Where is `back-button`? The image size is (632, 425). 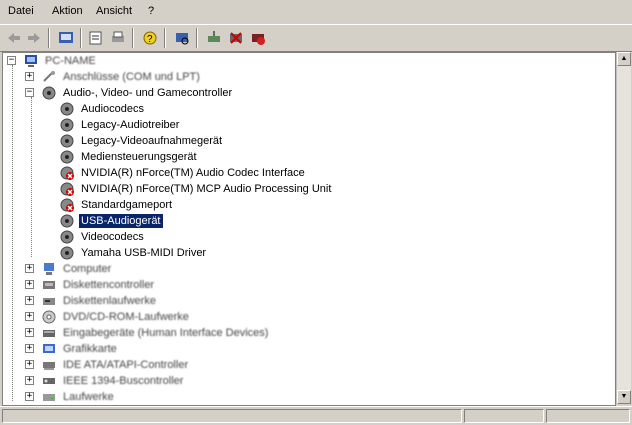 back-button is located at coordinates (14, 38).